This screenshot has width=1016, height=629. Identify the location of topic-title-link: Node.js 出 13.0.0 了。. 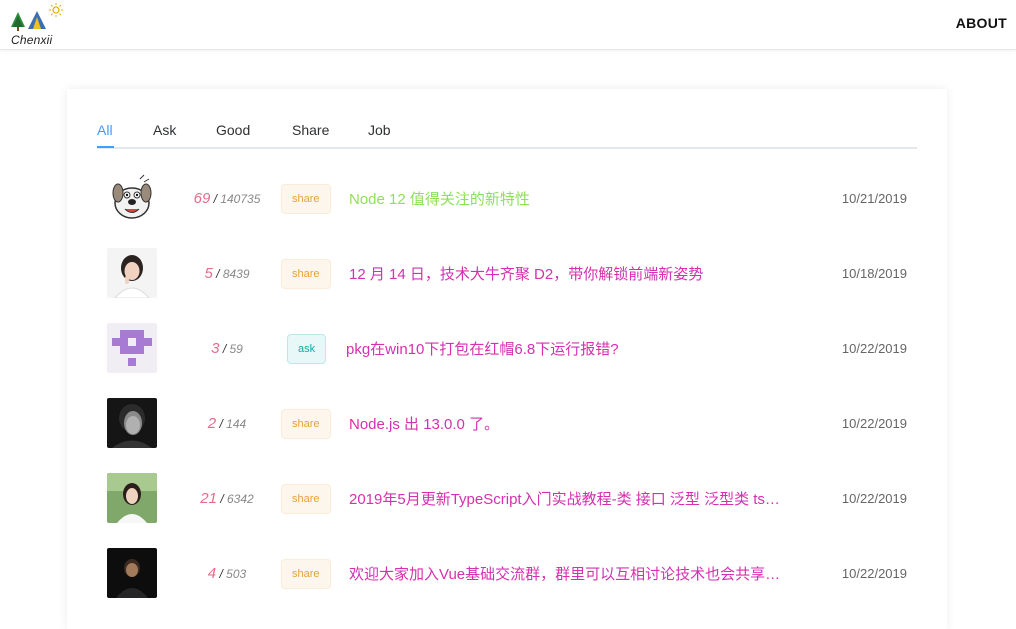
(424, 423).